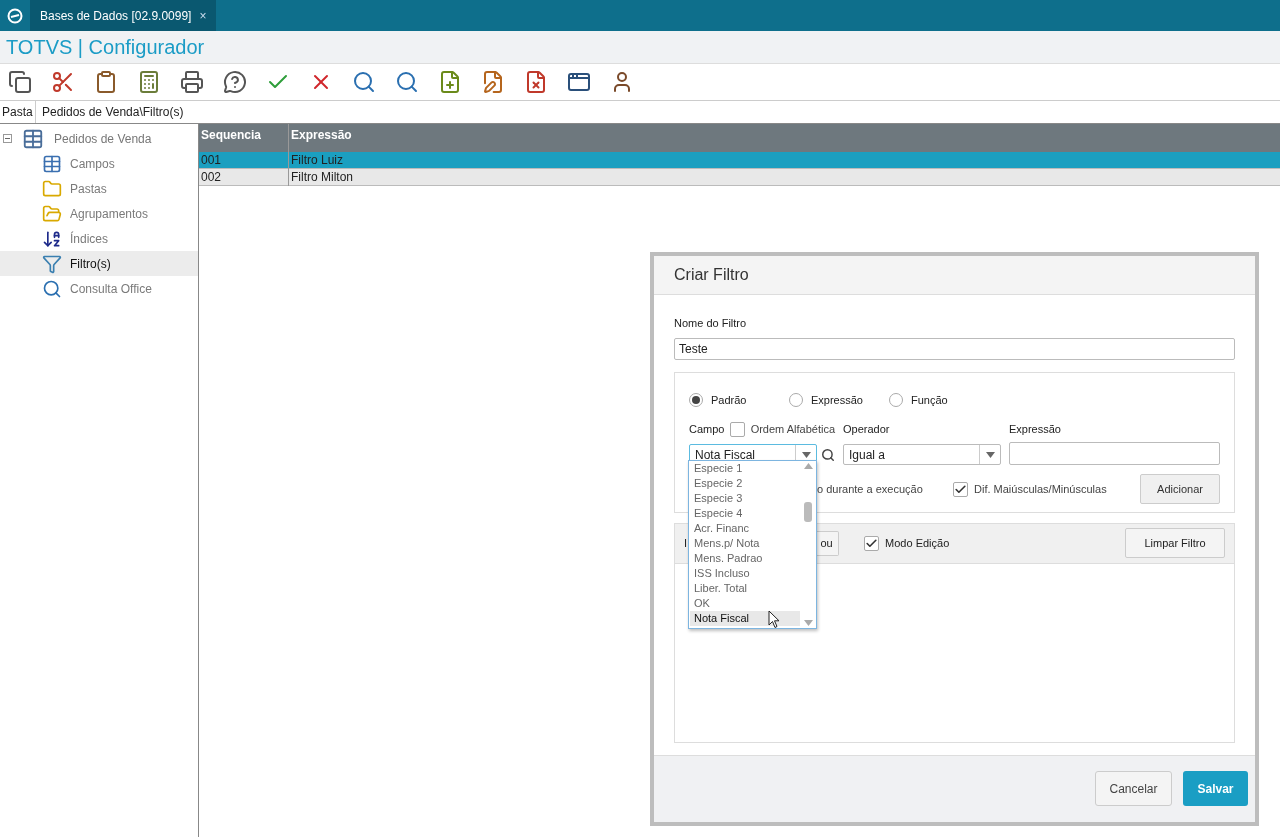 Image resolution: width=1280 pixels, height=837 pixels. What do you see at coordinates (745, 528) in the screenshot?
I see `dropdown-option: Acr. Financ` at bounding box center [745, 528].